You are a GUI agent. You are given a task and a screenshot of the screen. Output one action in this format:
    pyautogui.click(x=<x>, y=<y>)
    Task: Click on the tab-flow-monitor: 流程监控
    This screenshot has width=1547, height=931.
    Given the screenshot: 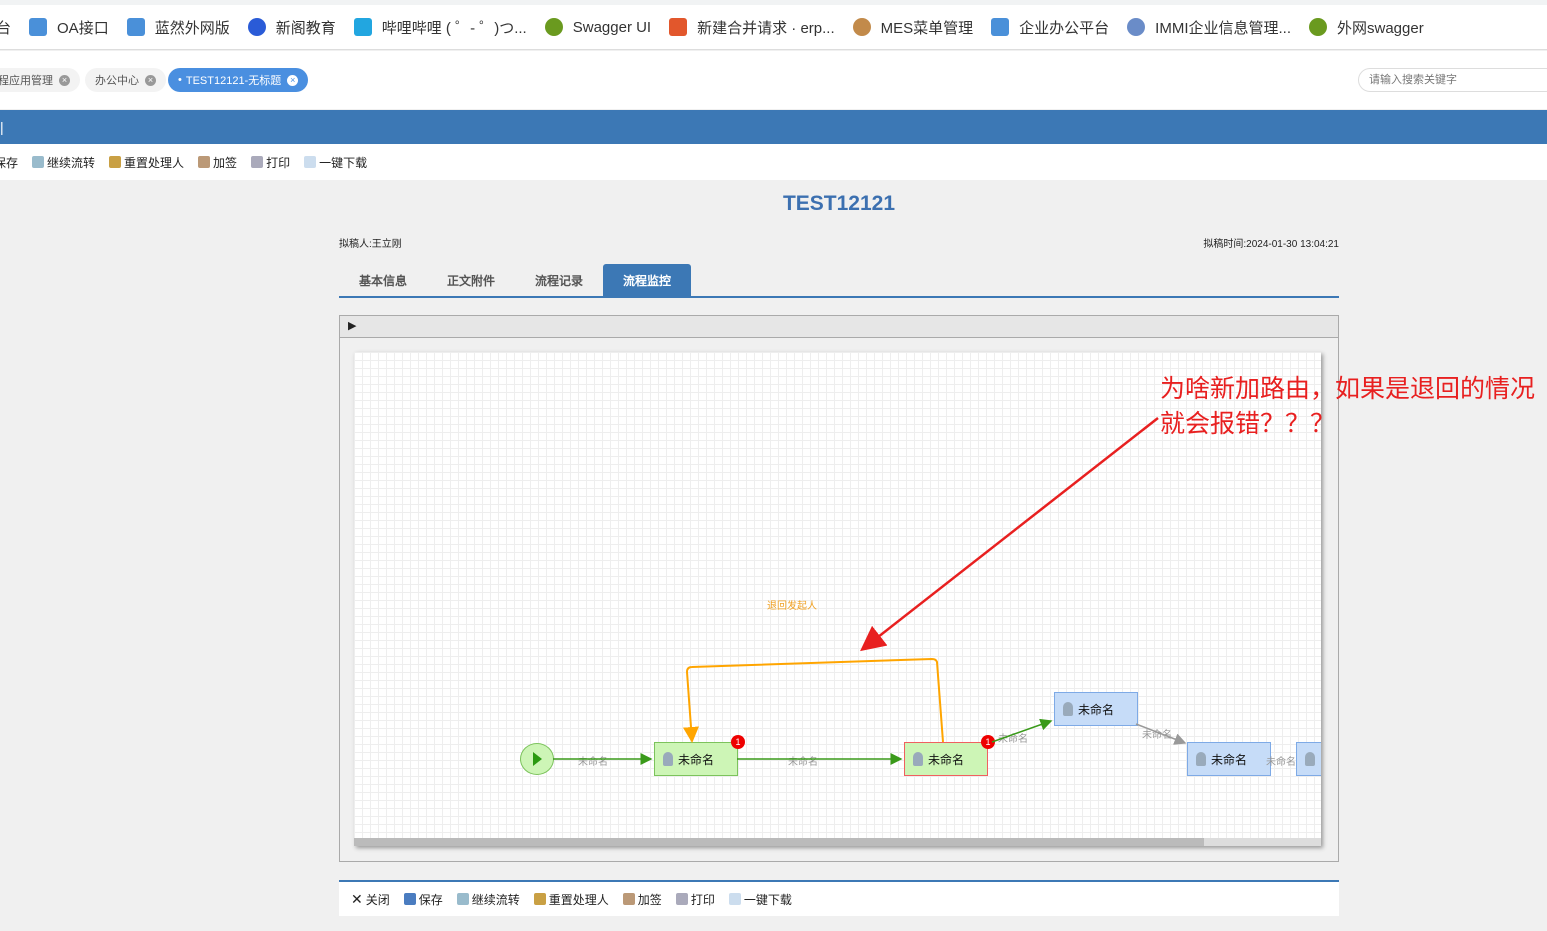 What is the action you would take?
    pyautogui.click(x=647, y=280)
    